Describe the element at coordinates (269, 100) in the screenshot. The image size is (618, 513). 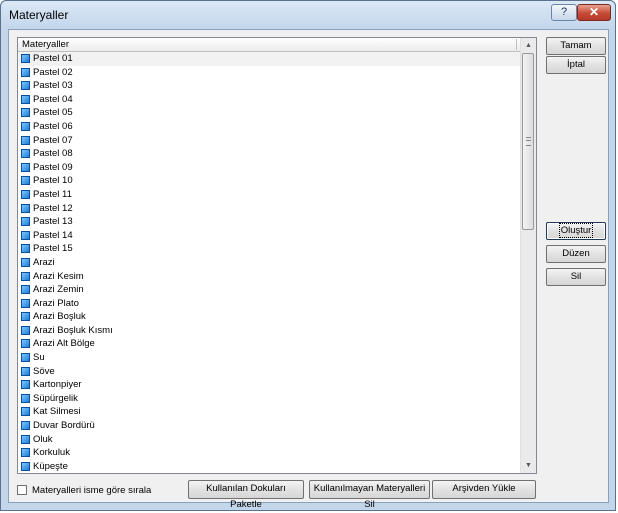
I see `list-item: Pastel 04` at that location.